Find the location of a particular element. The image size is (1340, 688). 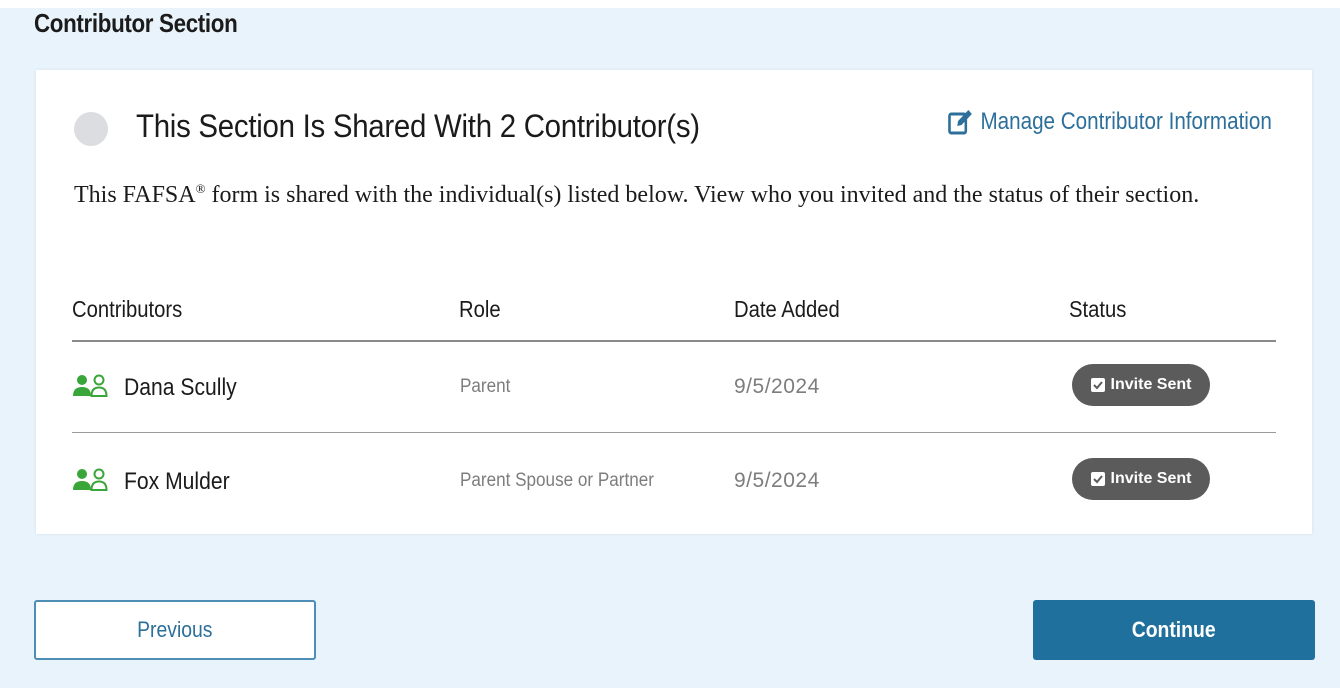

header-divider is located at coordinates (674, 341).